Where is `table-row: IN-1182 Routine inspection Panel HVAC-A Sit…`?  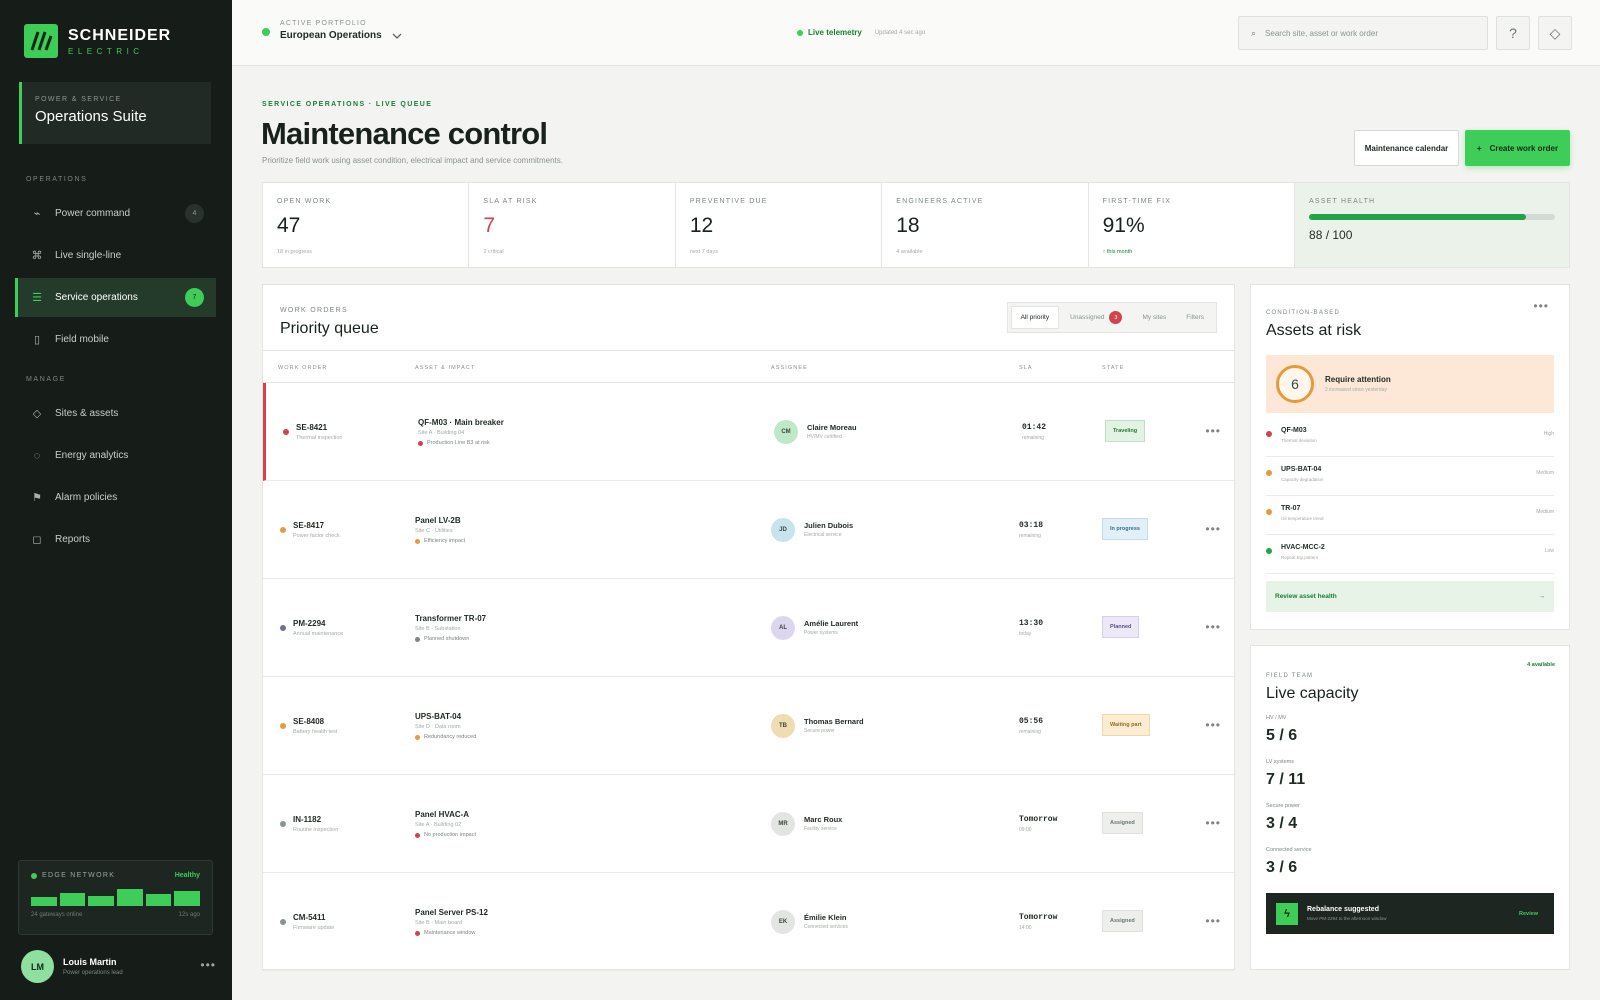
table-row: IN-1182 Routine inspection Panel HVAC-A Sit… is located at coordinates (748, 824).